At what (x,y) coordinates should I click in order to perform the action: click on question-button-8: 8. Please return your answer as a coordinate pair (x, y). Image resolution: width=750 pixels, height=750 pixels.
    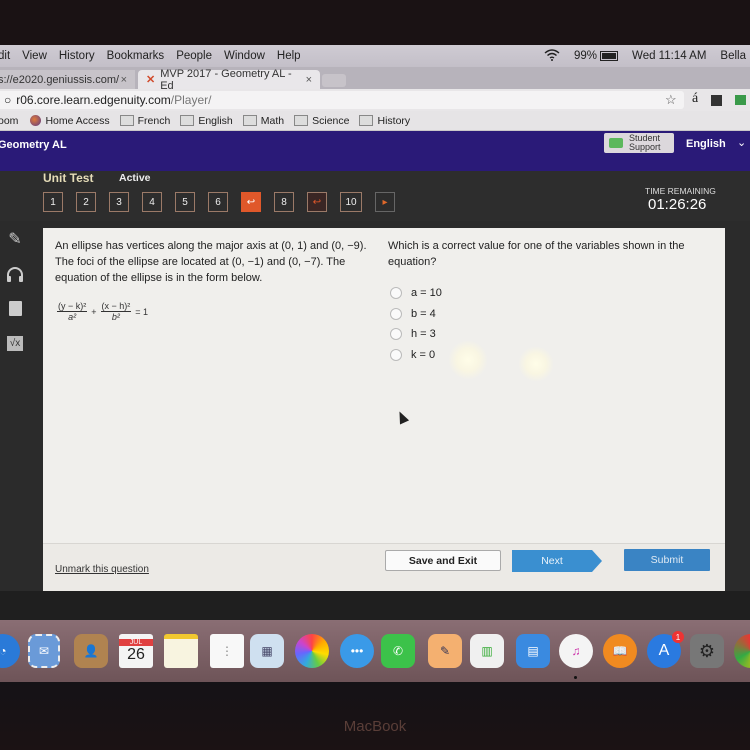
    Looking at the image, I should click on (284, 202).